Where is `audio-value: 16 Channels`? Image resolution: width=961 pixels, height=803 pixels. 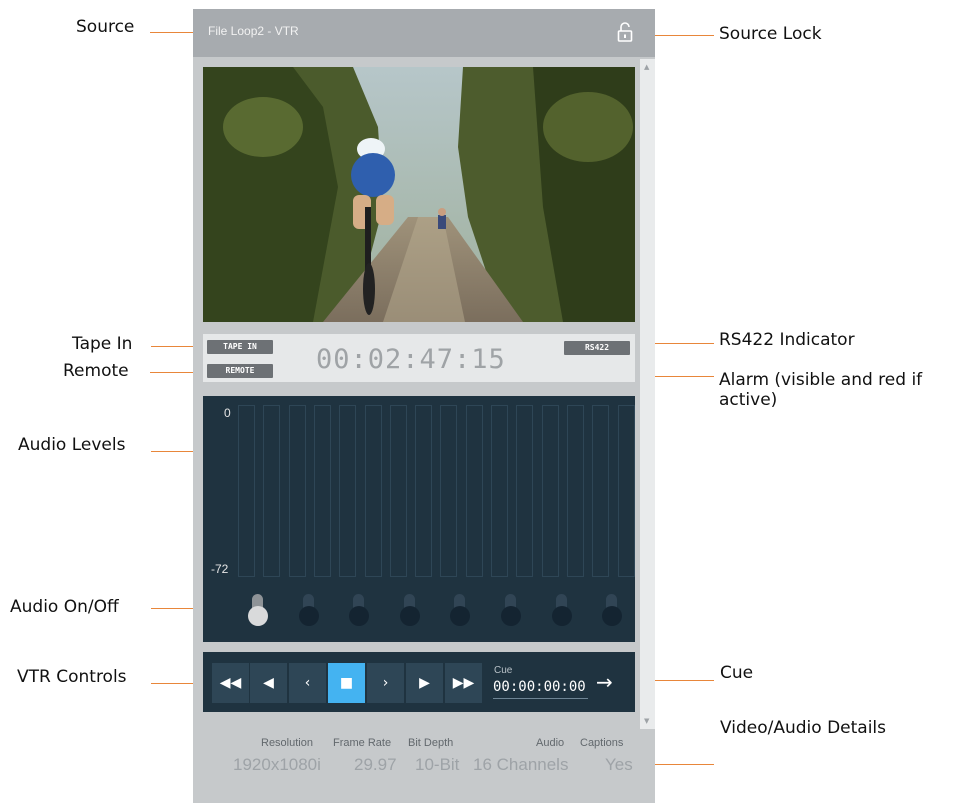 audio-value: 16 Channels is located at coordinates (521, 764).